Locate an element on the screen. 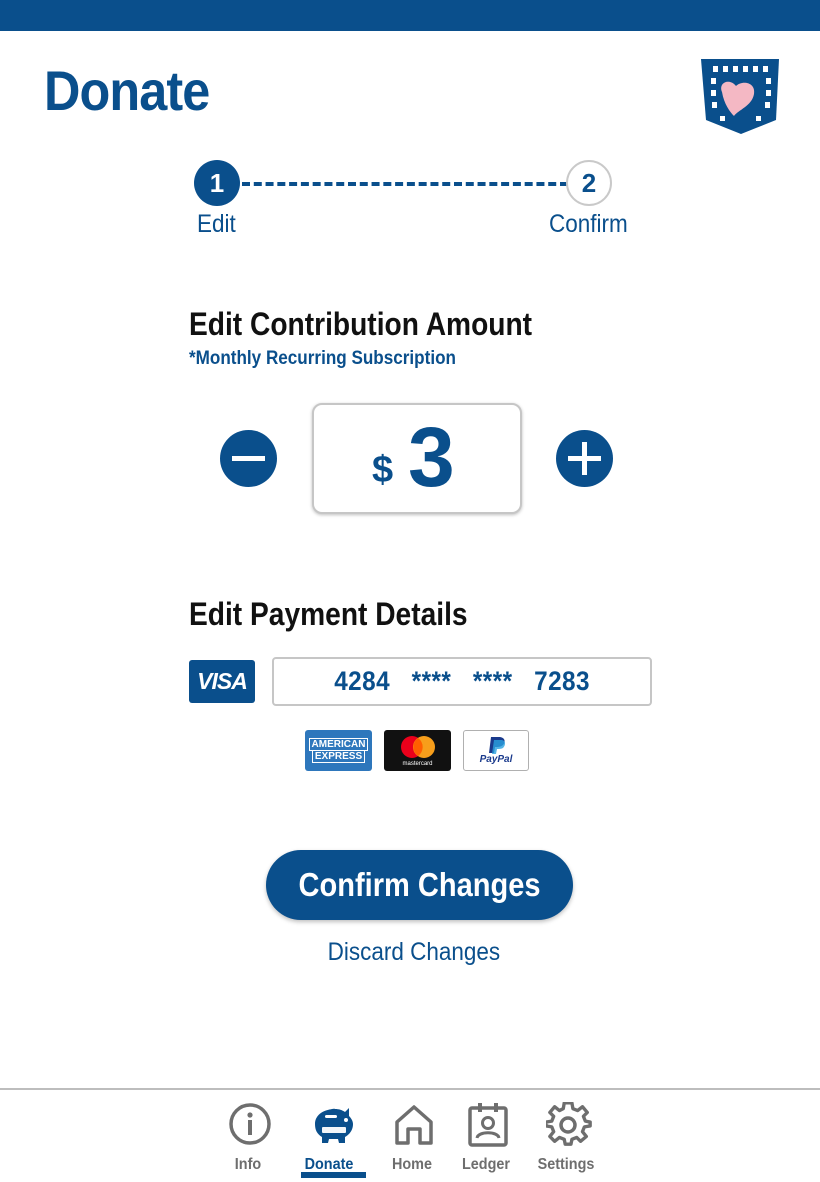 Image resolution: width=820 pixels, height=1182 pixels. bottom-nav: Info Donate Home Ledger Settings is located at coordinates (410, 1135).